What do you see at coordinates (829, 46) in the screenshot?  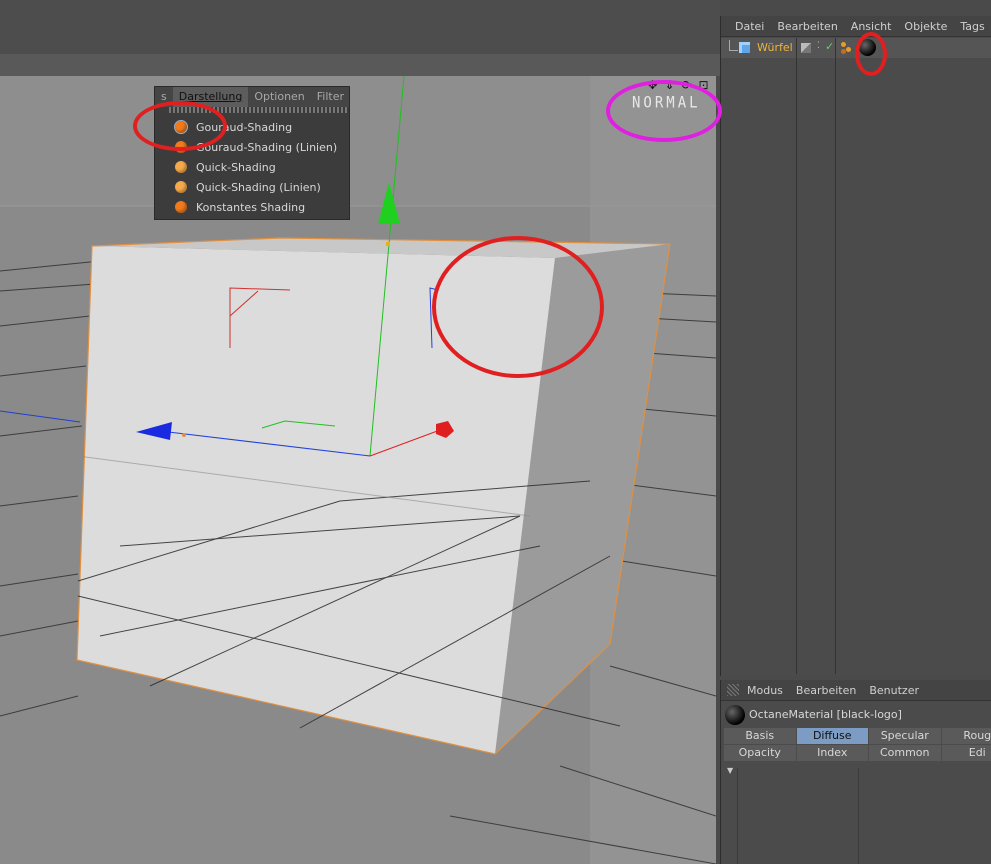 I see `enabled-check-icon: ✓` at bounding box center [829, 46].